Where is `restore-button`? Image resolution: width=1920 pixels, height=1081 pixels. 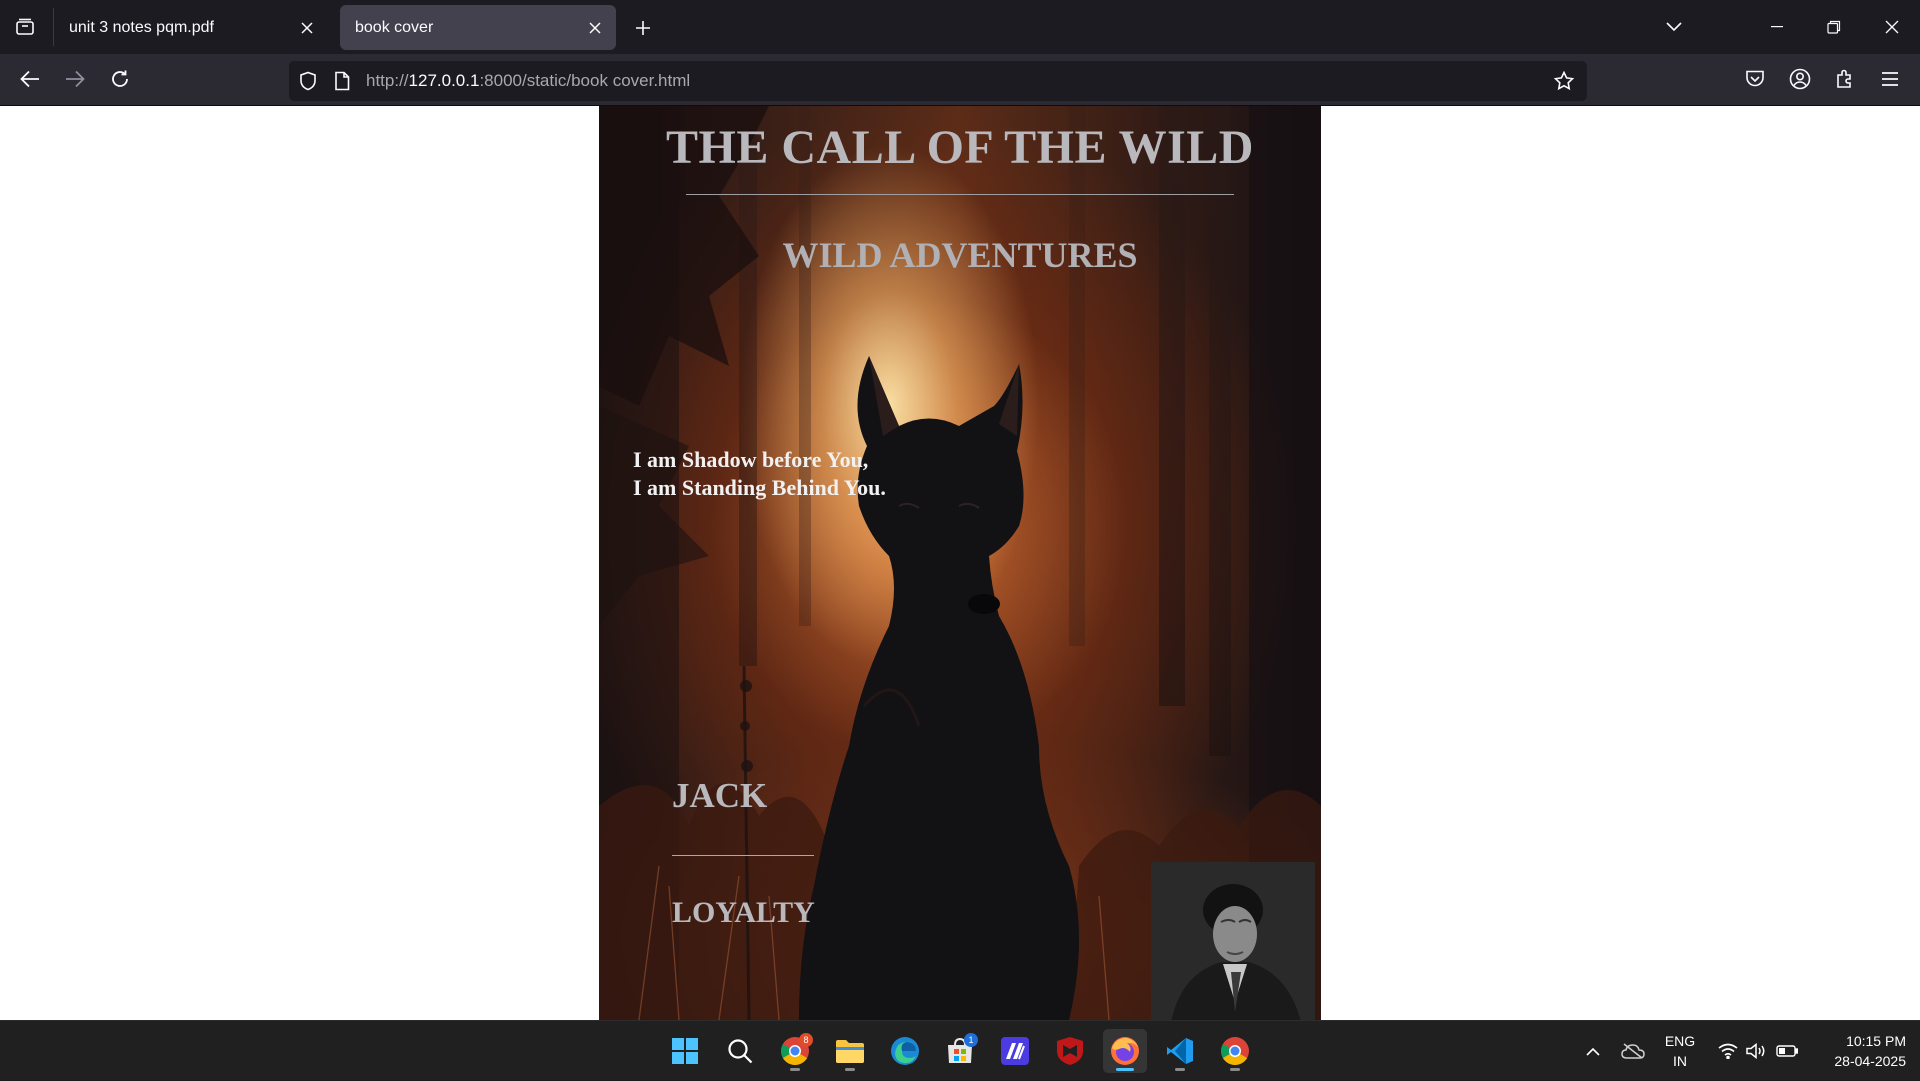 restore-button is located at coordinates (1834, 27).